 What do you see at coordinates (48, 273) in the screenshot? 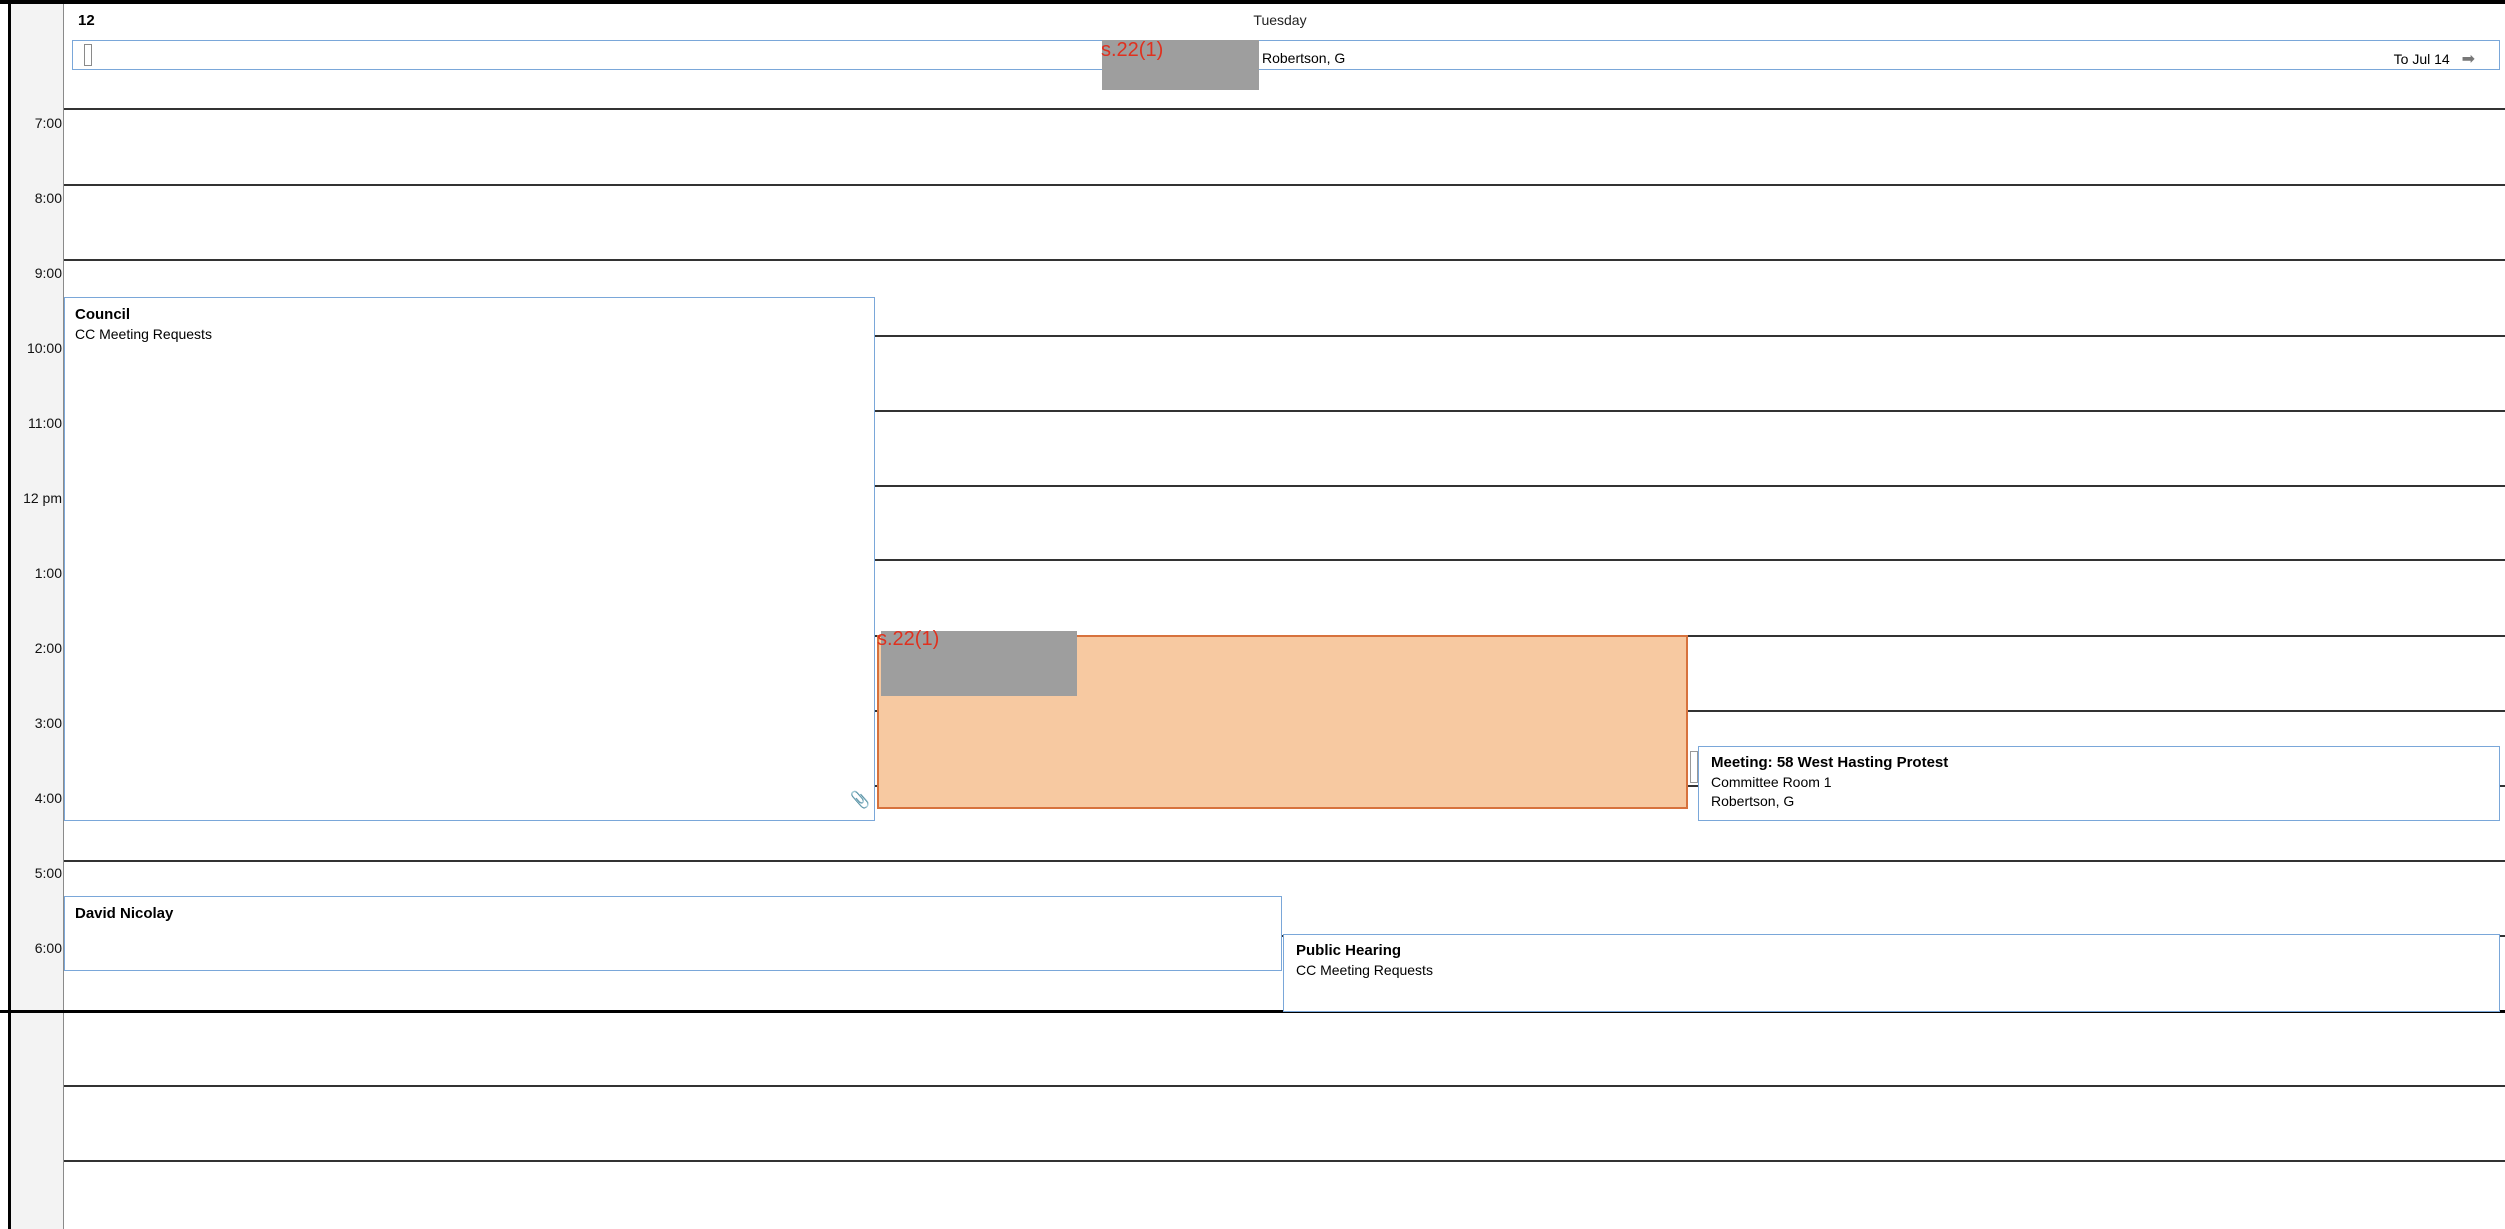
I see `time-label: 9:00` at bounding box center [48, 273].